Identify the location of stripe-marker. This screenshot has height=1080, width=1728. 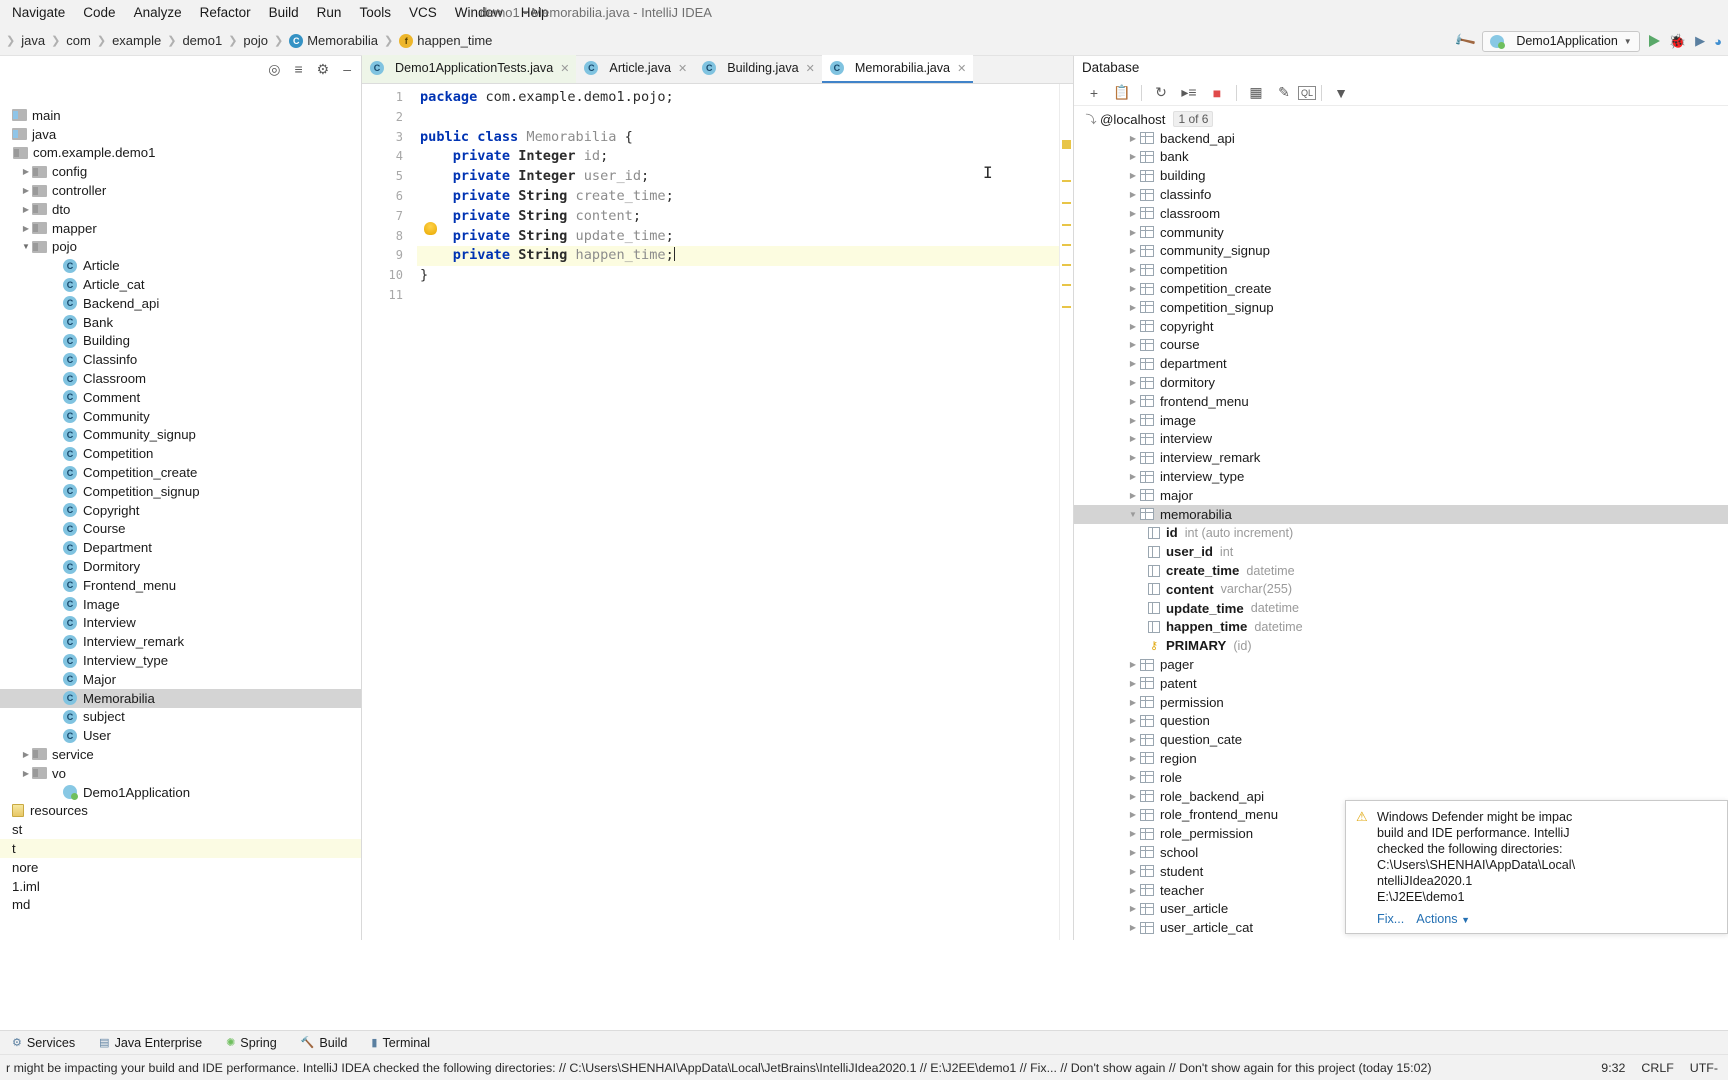
(1066, 245).